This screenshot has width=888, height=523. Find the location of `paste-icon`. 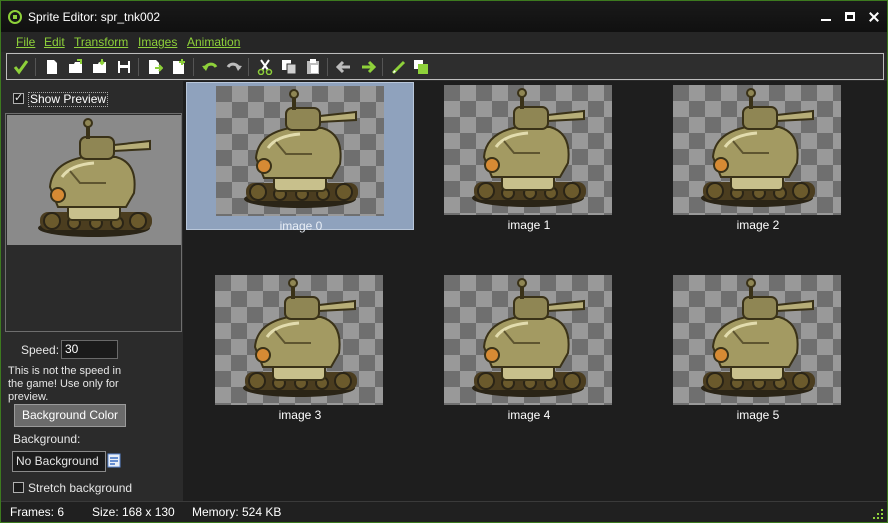

paste-icon is located at coordinates (313, 67).